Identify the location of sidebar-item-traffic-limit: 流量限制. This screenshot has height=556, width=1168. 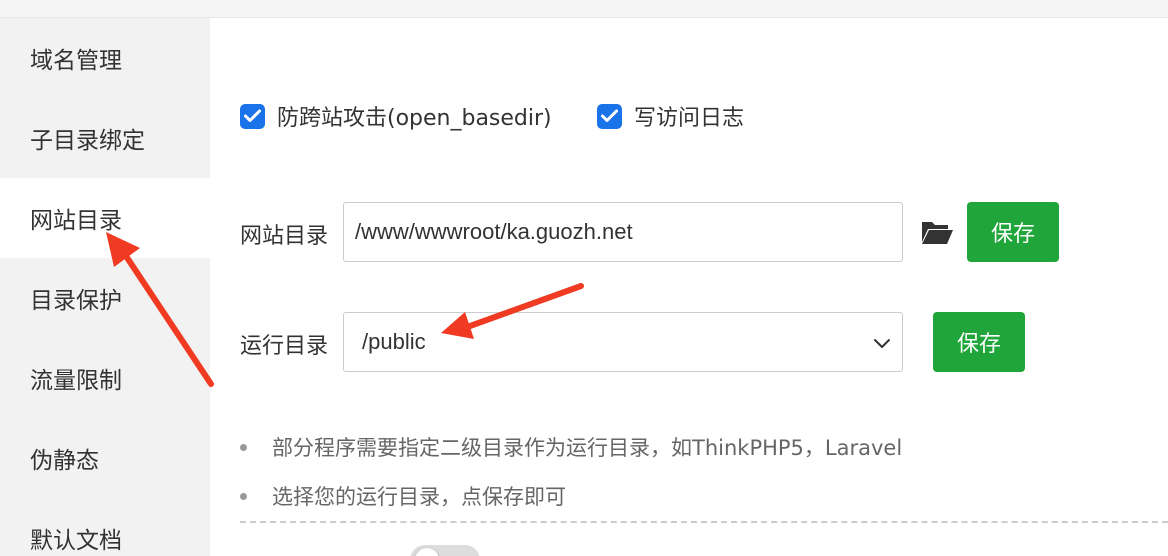
(105, 378).